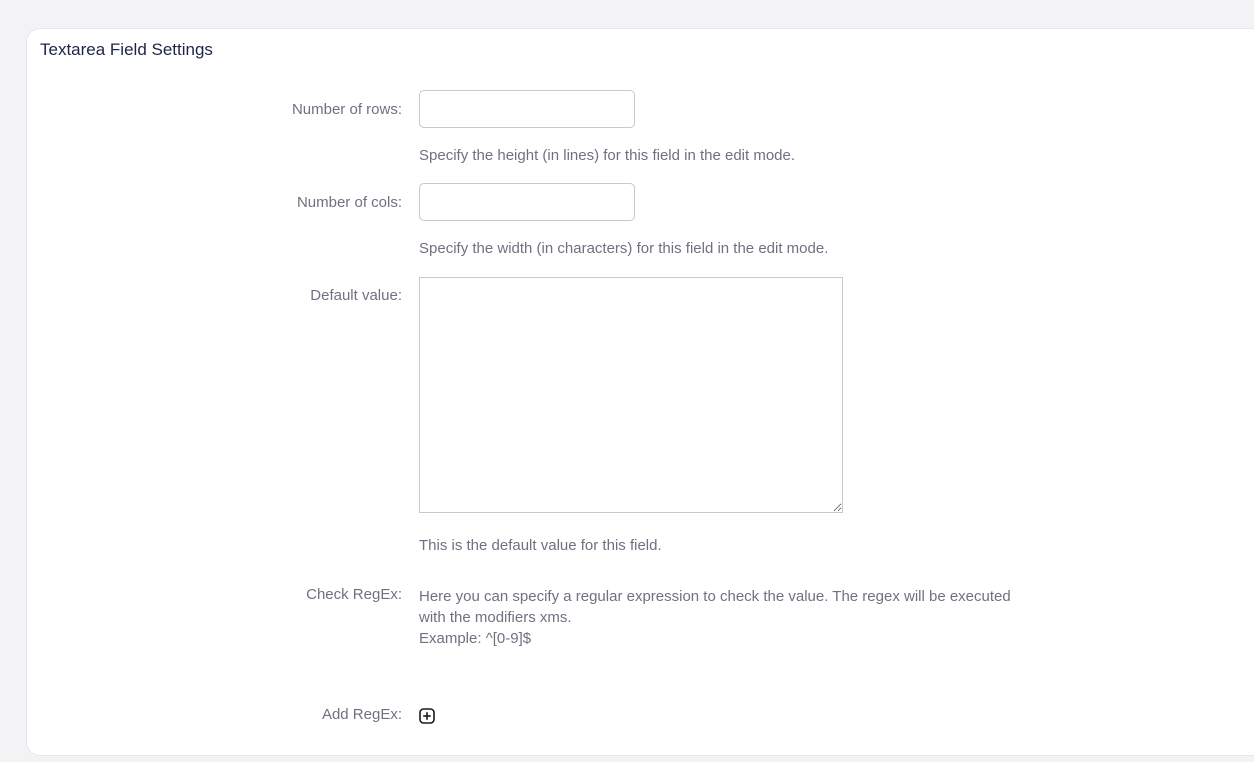 The width and height of the screenshot is (1254, 762). Describe the element at coordinates (361, 714) in the screenshot. I see `add-regex-label: Add RegEx:` at that location.